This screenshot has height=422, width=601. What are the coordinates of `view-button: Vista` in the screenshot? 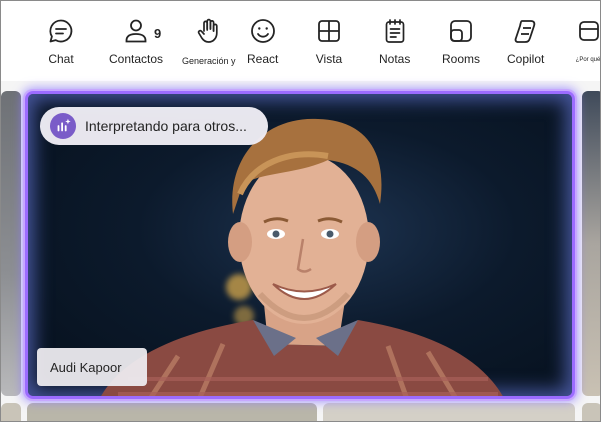 It's located at (329, 40).